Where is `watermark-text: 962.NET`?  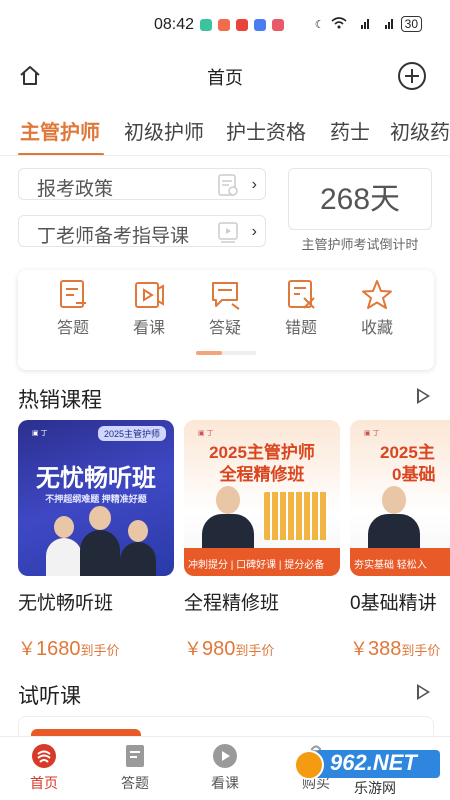
watermark-text: 962.NET is located at coordinates (373, 762).